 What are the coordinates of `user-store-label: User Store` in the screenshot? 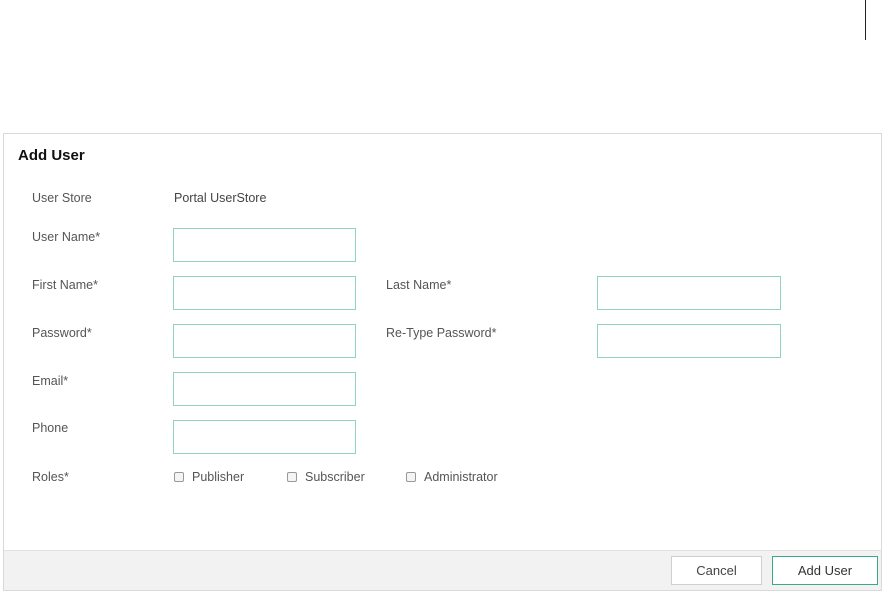 It's located at (62, 198).